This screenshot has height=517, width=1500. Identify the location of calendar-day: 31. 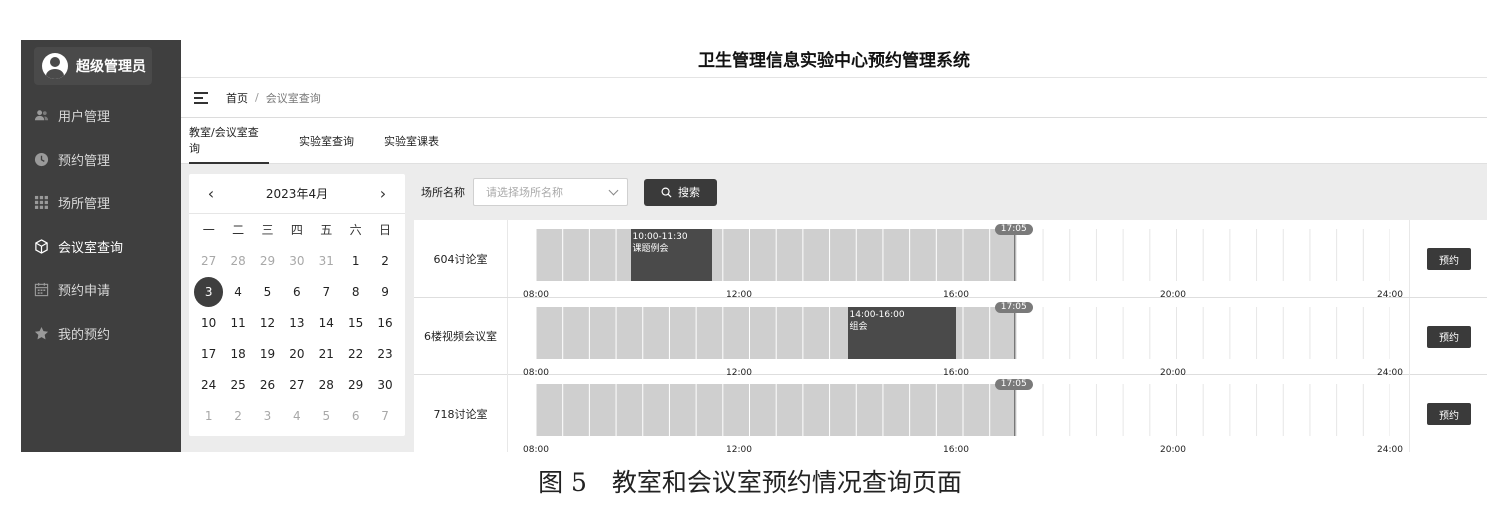
(326, 260).